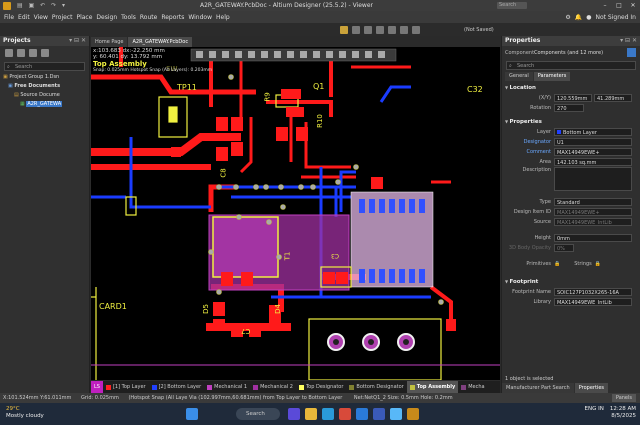 This screenshot has height=425, width=640. What do you see at coordinates (593, 152) in the screenshot?
I see `comment-input: MAX14949EWE+` at bounding box center [593, 152].